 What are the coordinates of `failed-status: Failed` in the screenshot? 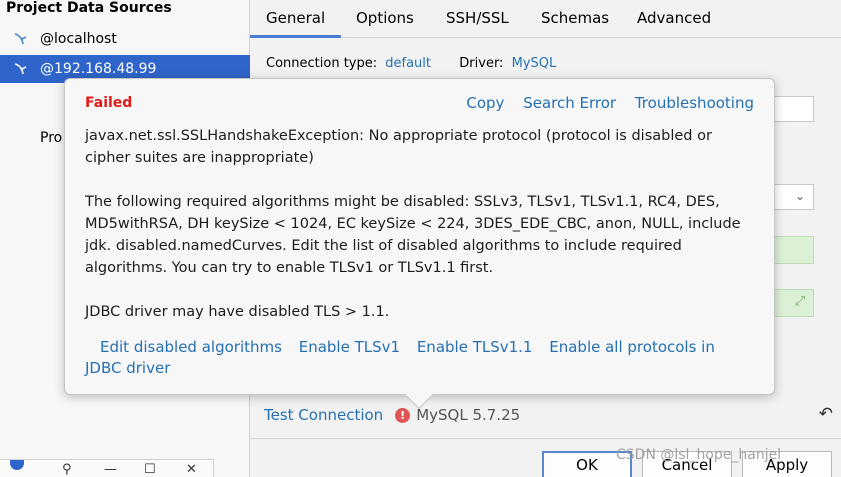 It's located at (109, 103).